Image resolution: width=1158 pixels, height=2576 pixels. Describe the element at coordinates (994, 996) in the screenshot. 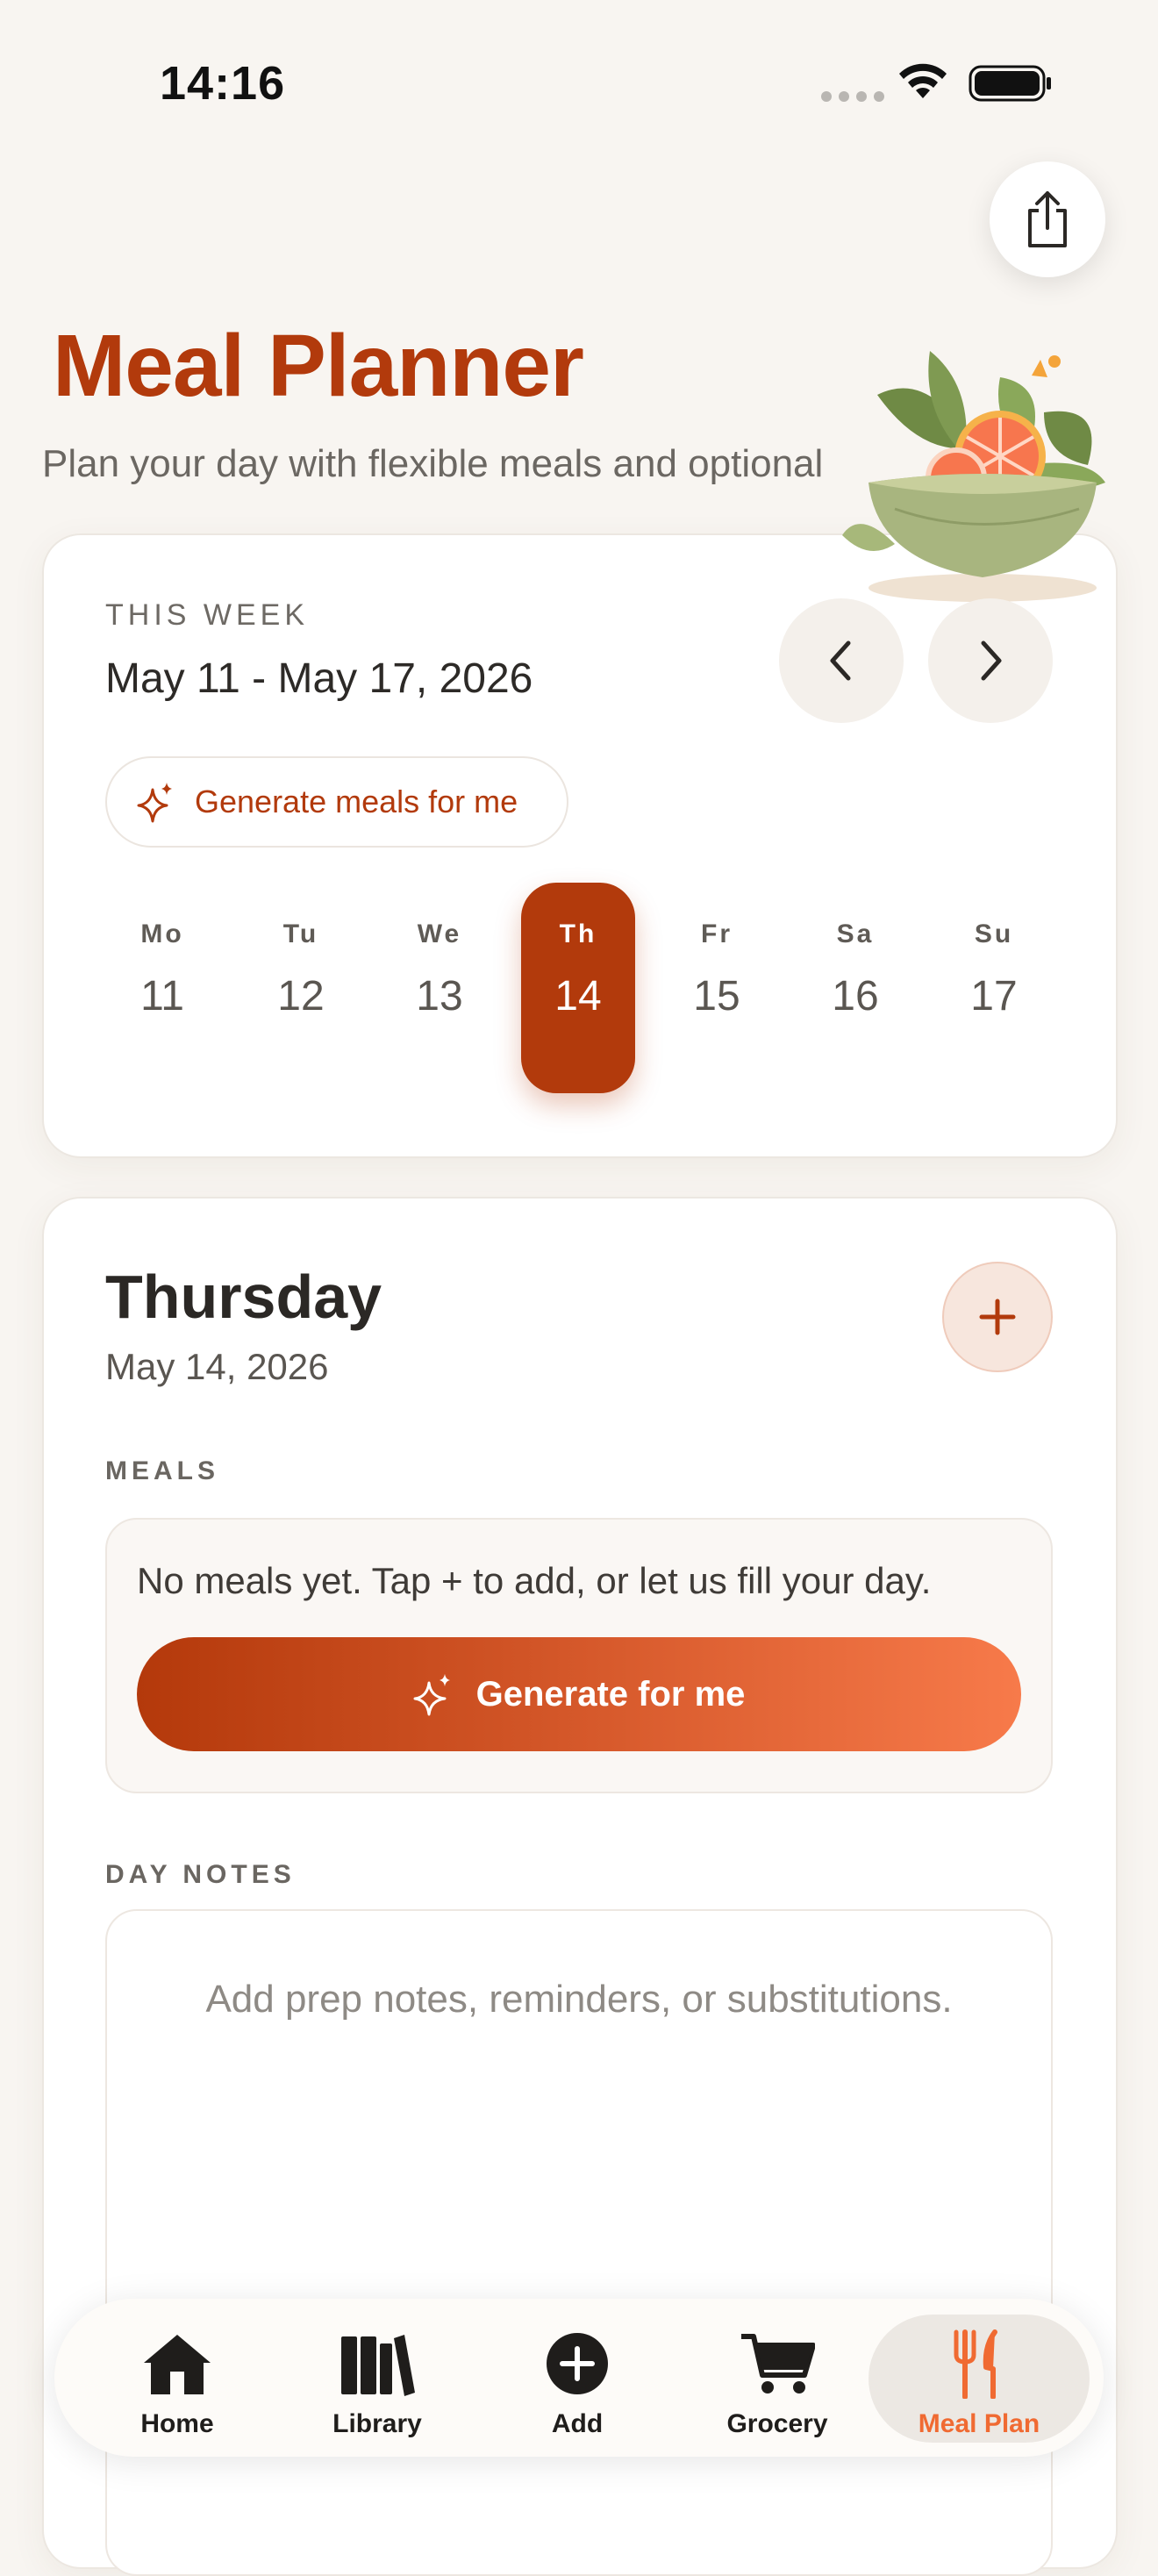

I see `day-number: 17` at that location.